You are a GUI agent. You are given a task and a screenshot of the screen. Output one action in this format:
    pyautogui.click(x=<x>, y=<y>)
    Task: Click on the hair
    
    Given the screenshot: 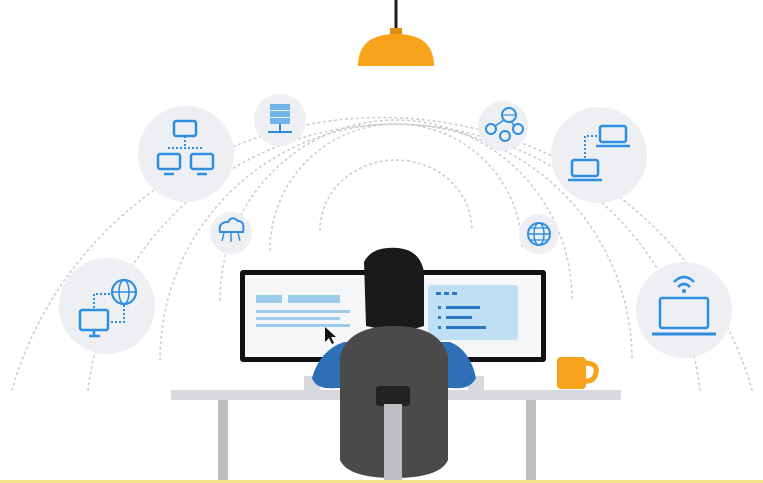 What is the action you would take?
    pyautogui.click(x=394, y=288)
    